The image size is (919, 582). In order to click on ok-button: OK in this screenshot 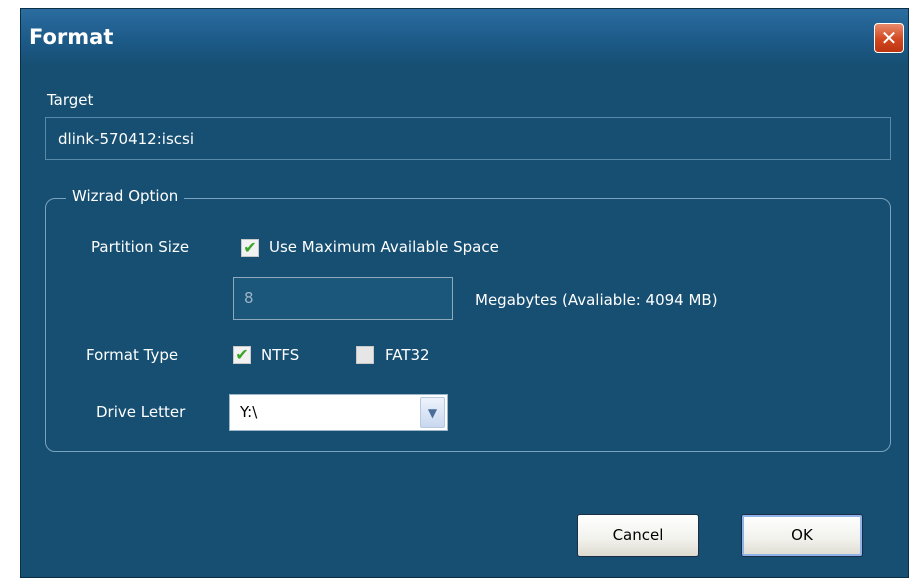, I will do `click(802, 535)`.